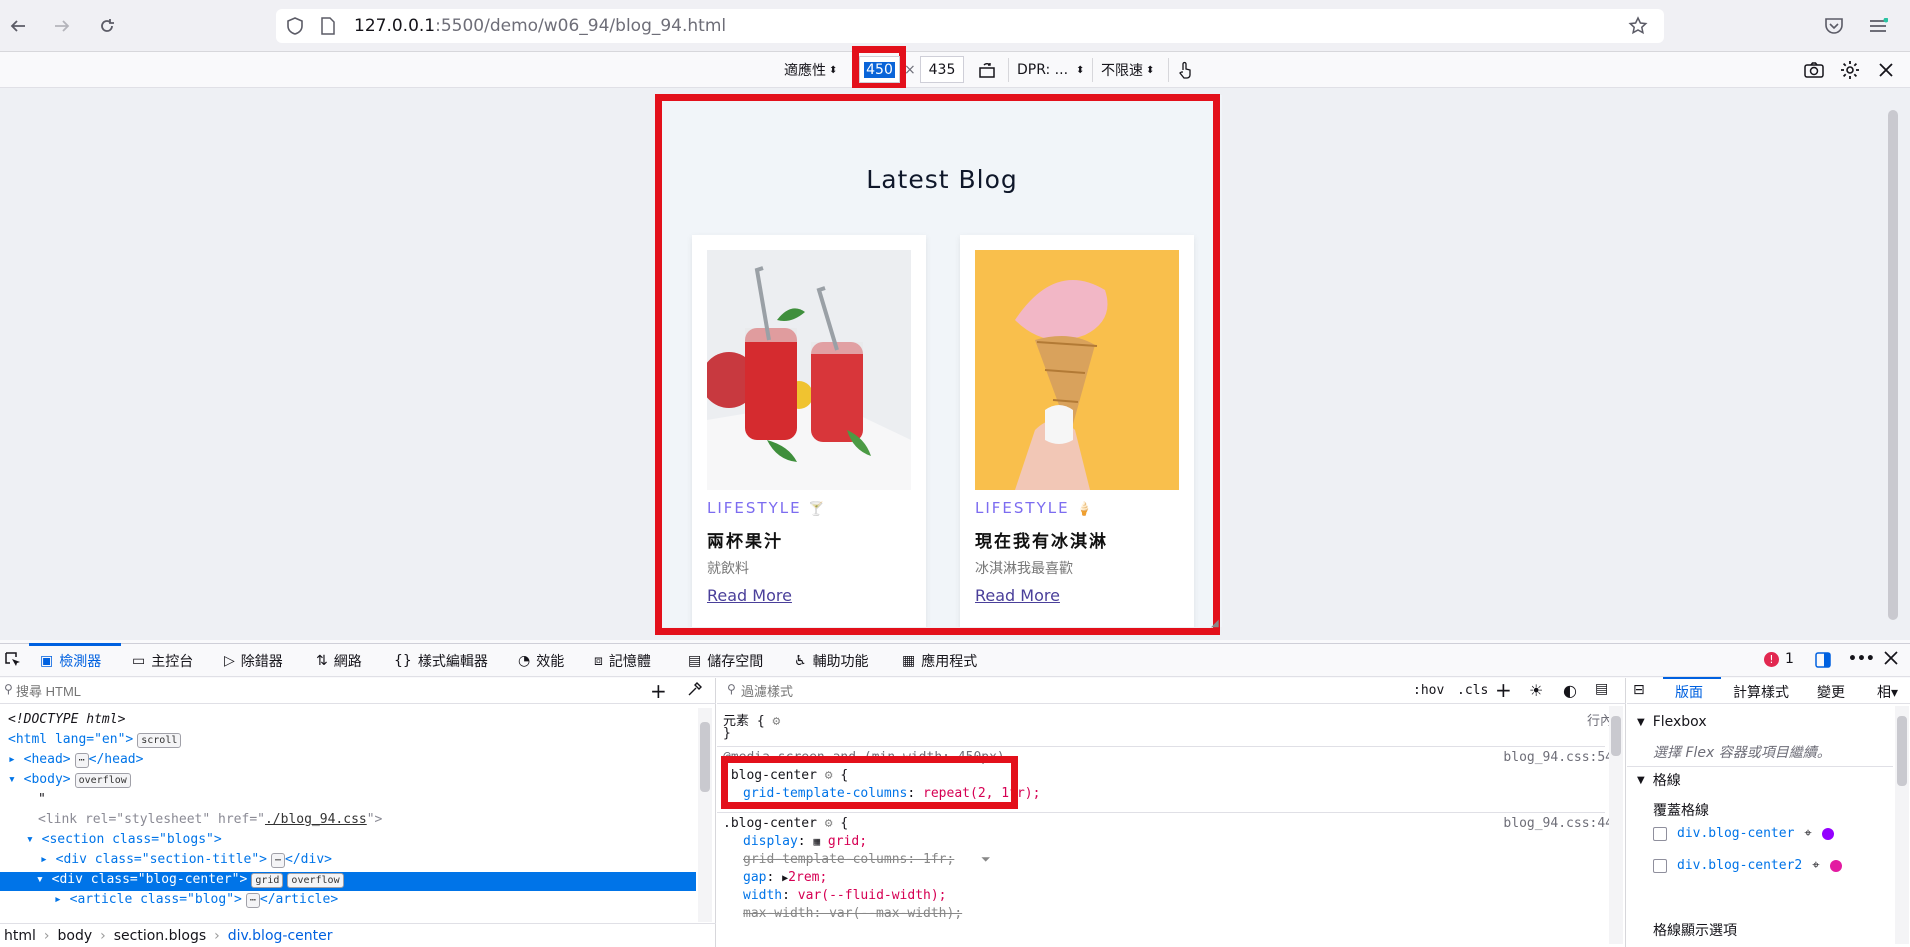 This screenshot has width=1910, height=947. What do you see at coordinates (1861, 659) in the screenshot?
I see `more-options-icon: •••` at bounding box center [1861, 659].